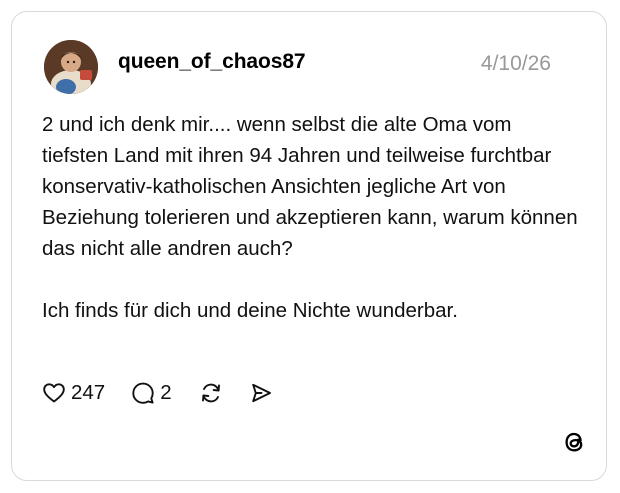 The height and width of the screenshot is (493, 620). I want to click on repost-icon, so click(210, 393).